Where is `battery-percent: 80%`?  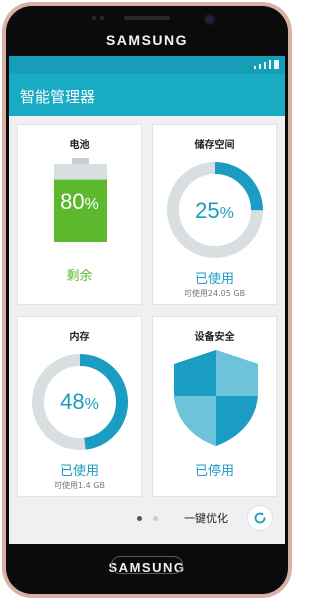
battery-percent: 80% is located at coordinates (79, 202).